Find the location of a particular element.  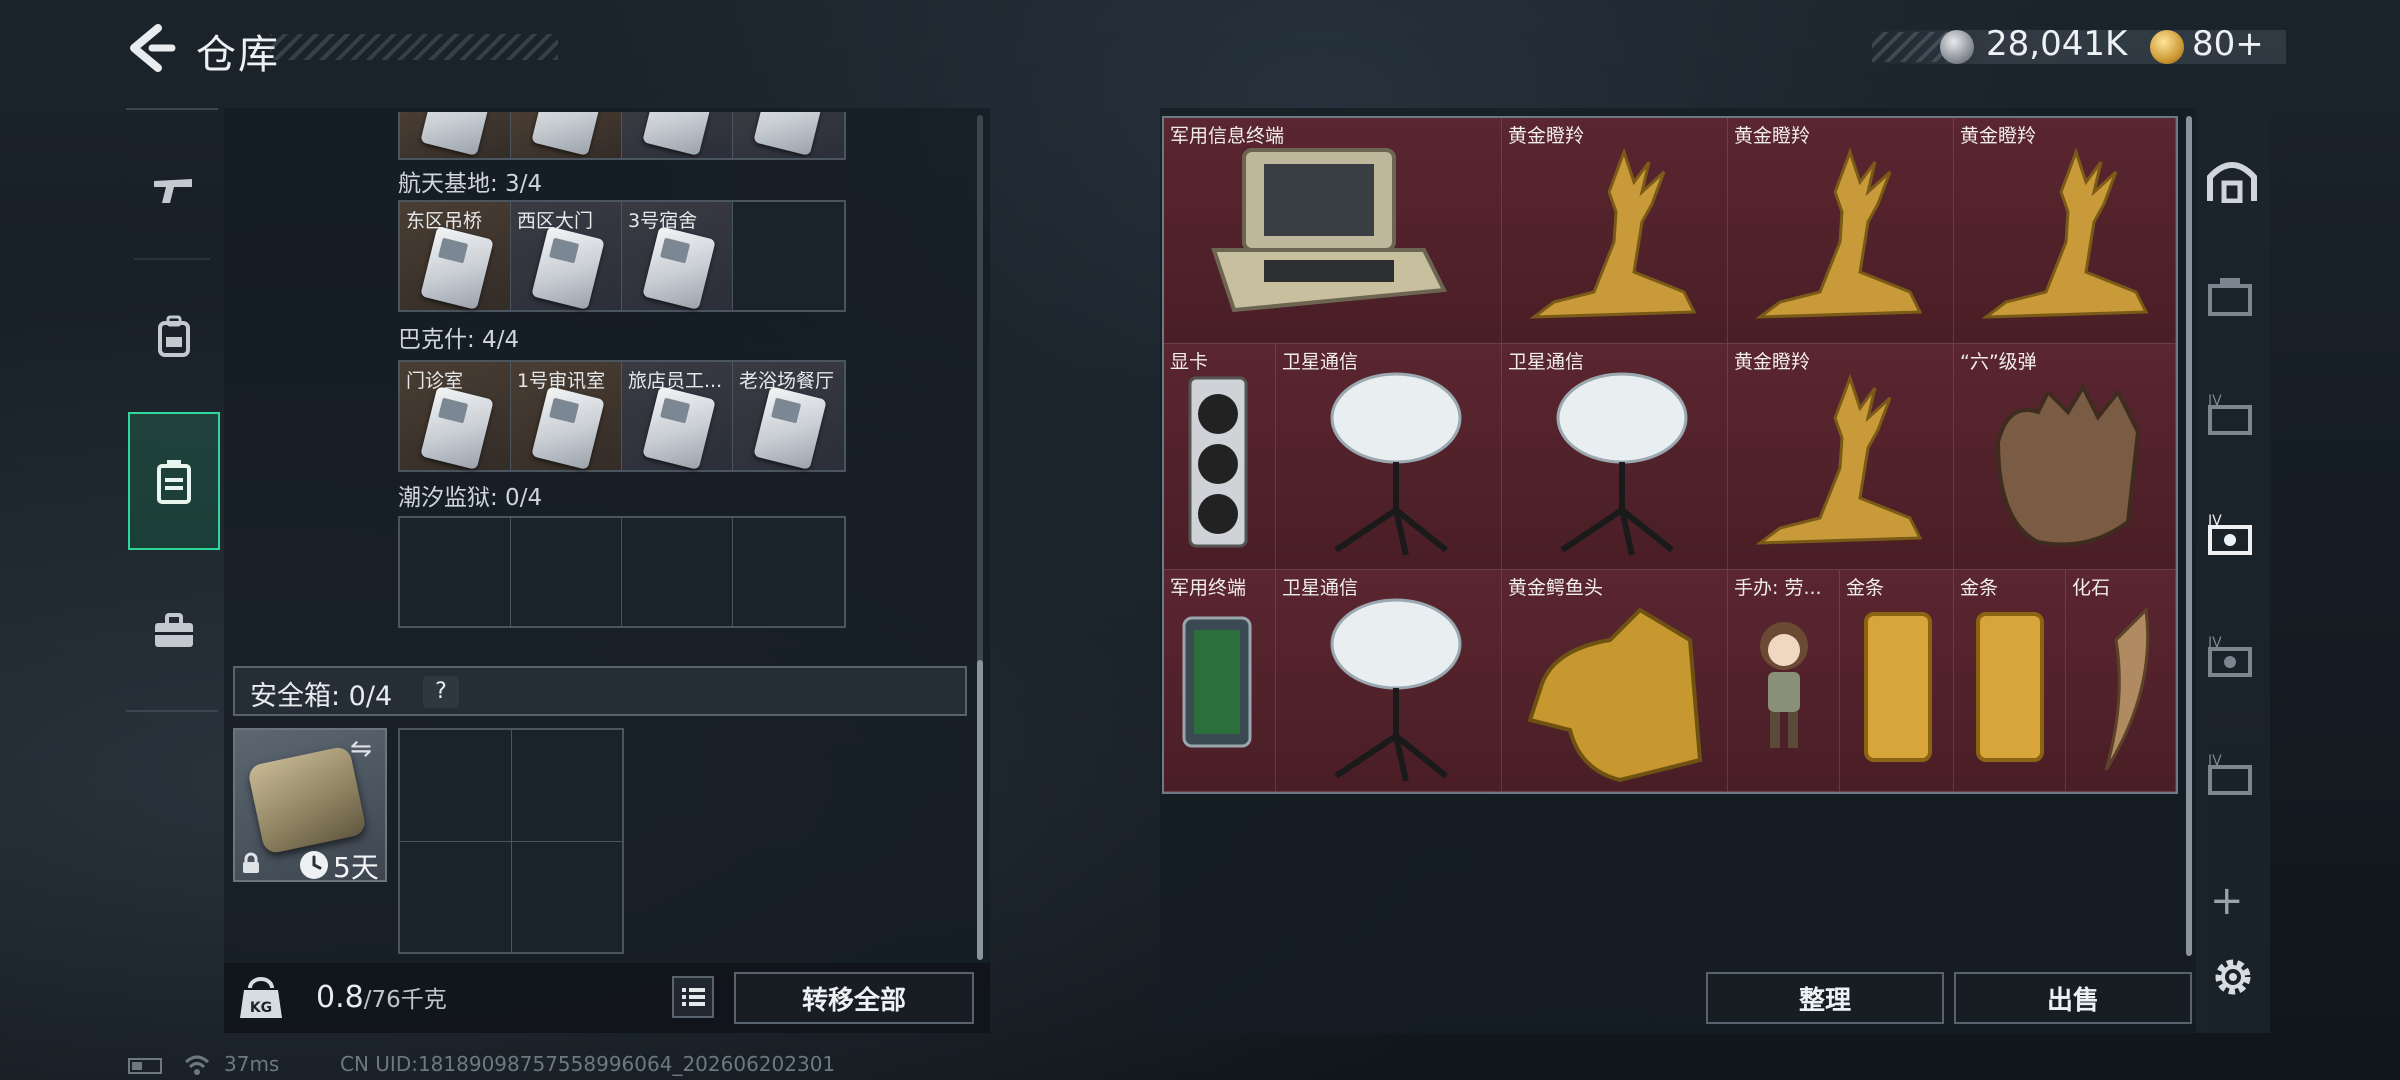

weight-value: 0.8/76千克 is located at coordinates (381, 997).